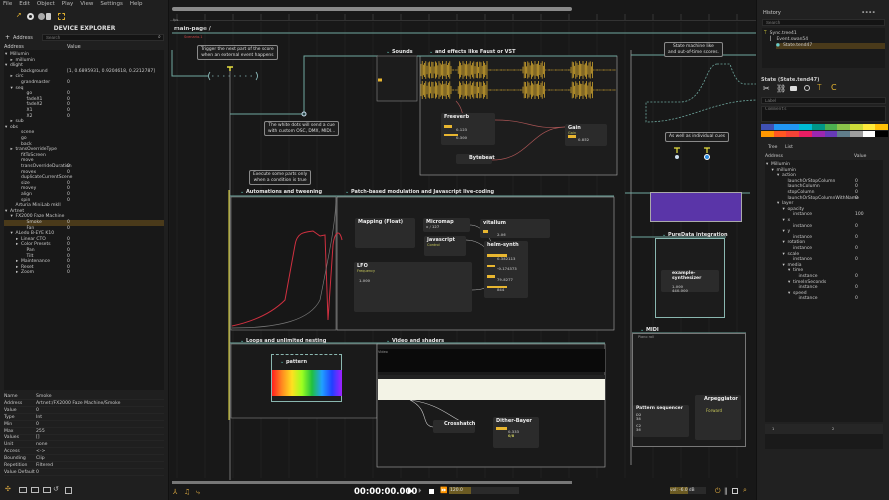 This screenshot has width=889, height=500. I want to click on add-device-icon, so click(23, 490).